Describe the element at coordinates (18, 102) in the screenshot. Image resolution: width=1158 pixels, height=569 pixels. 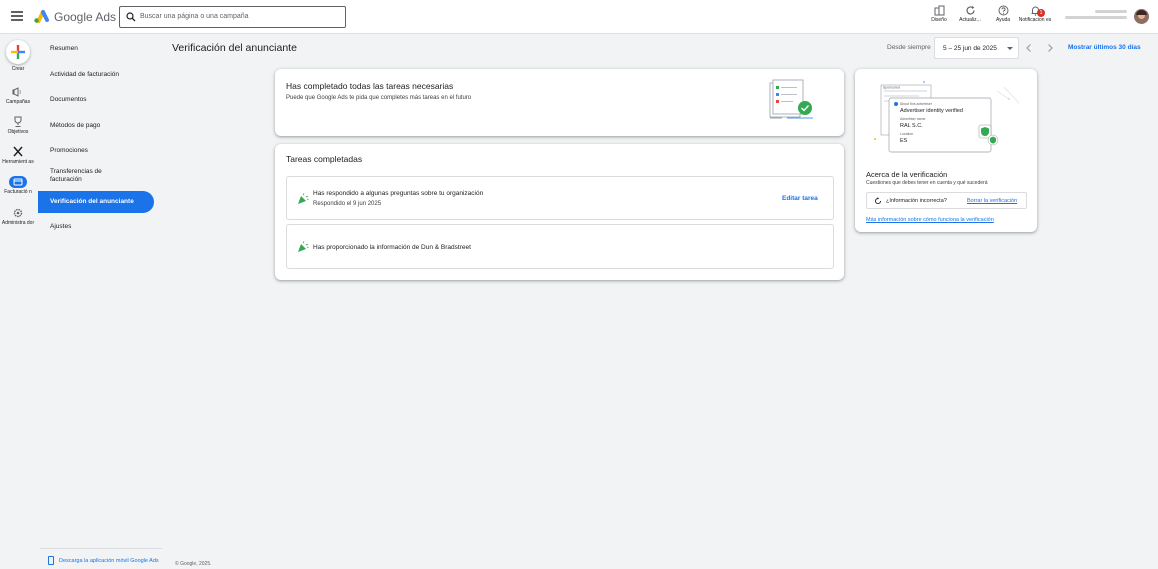
I see `rail-item-label: Campañas` at that location.